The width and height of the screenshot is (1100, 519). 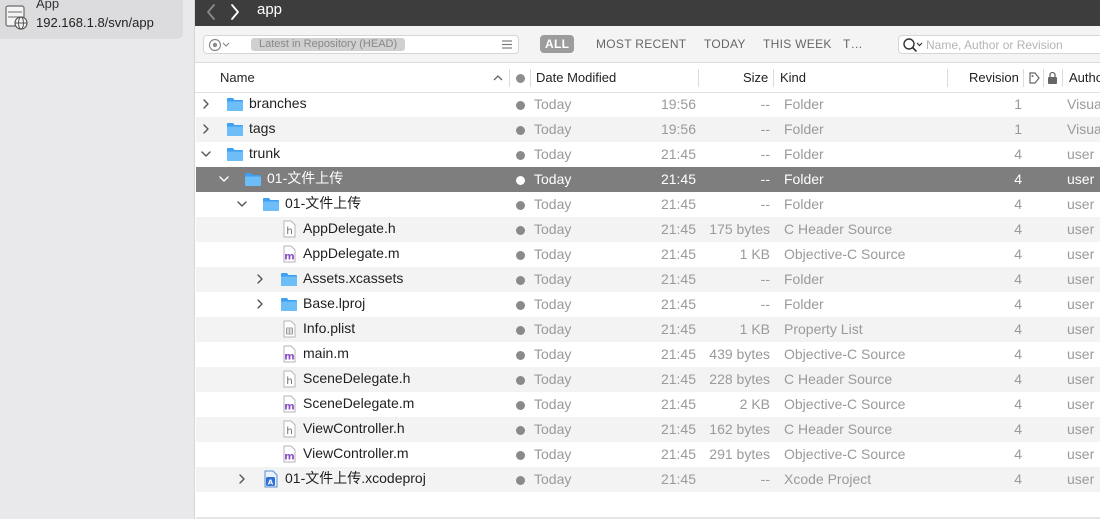 I want to click on author-name: Visua, so click(x=1083, y=129).